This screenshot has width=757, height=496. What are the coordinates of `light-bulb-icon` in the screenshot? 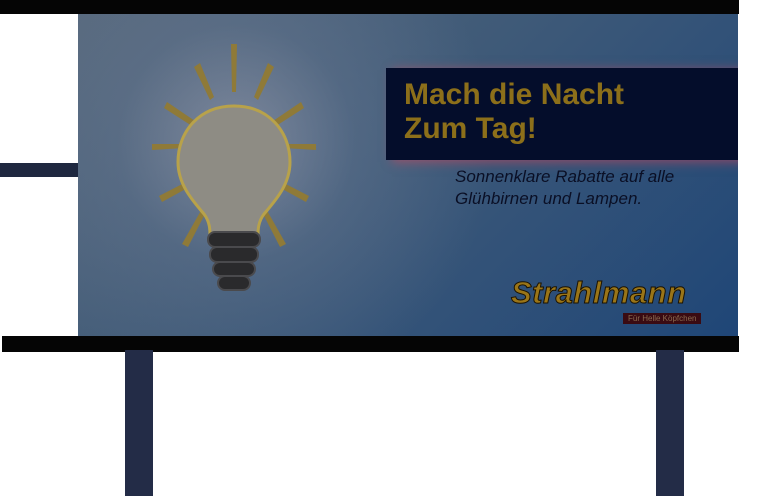 It's located at (234, 167).